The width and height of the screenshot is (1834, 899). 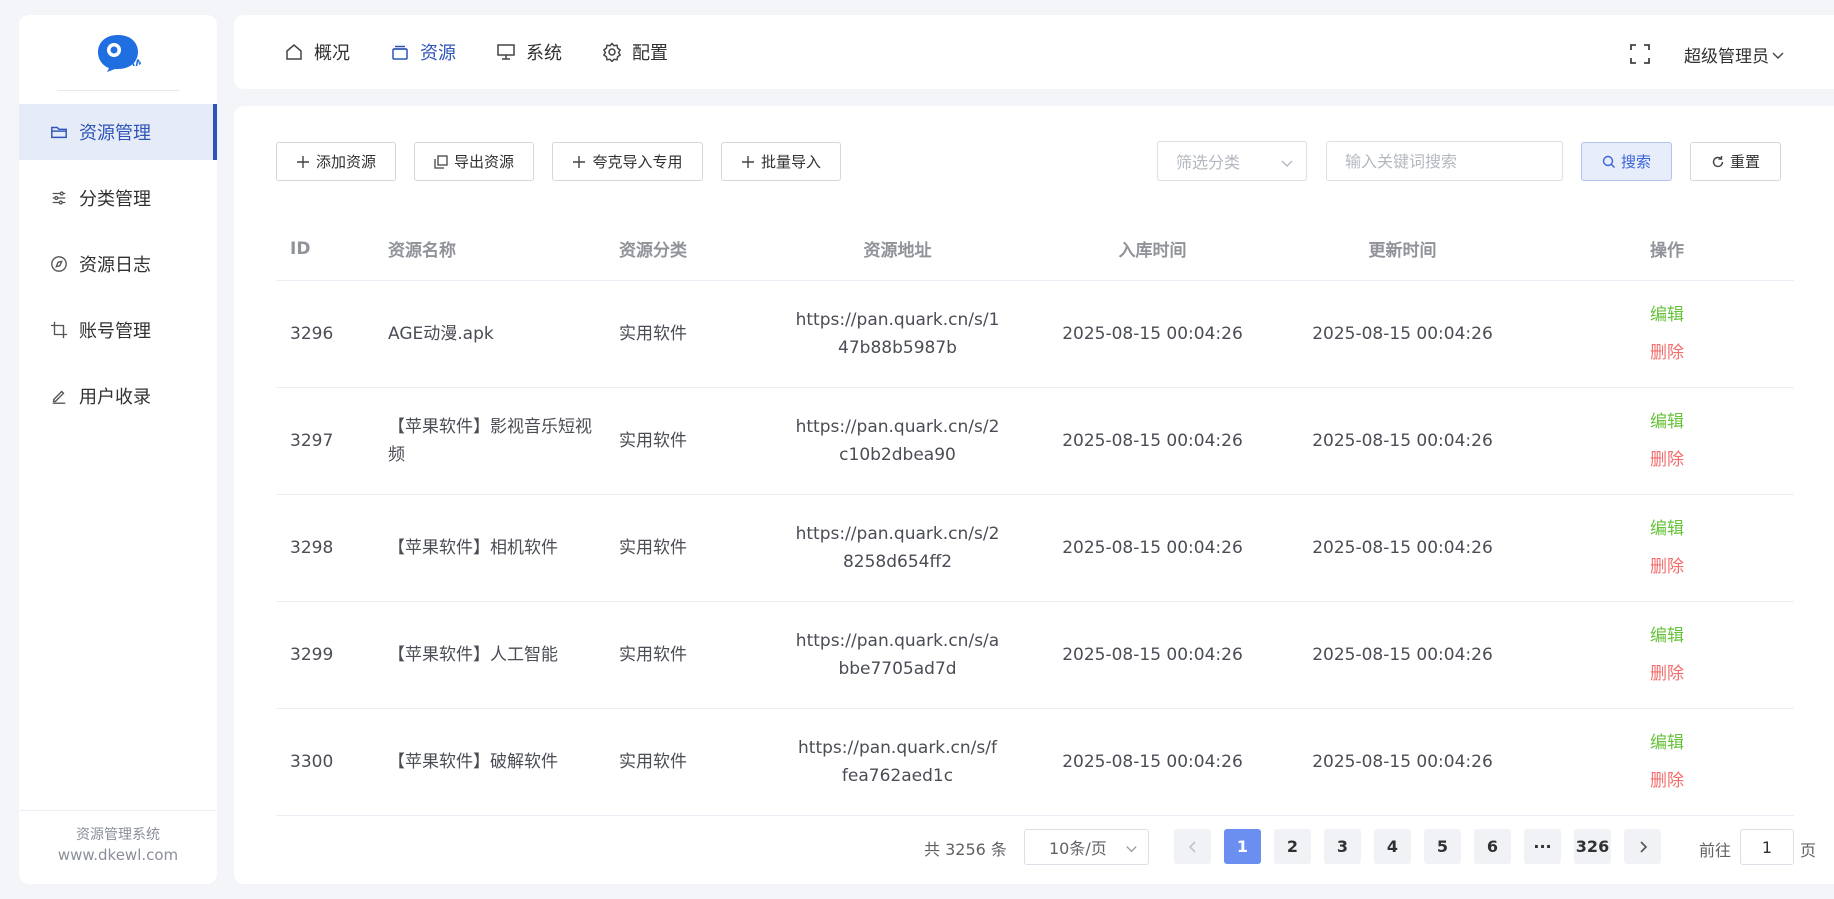 What do you see at coordinates (59, 396) in the screenshot?
I see `pen-icon` at bounding box center [59, 396].